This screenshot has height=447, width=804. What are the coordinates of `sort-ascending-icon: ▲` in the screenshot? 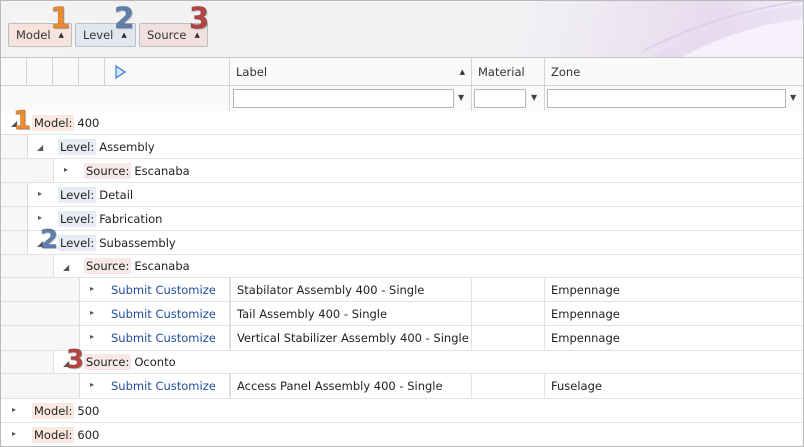 It's located at (462, 72).